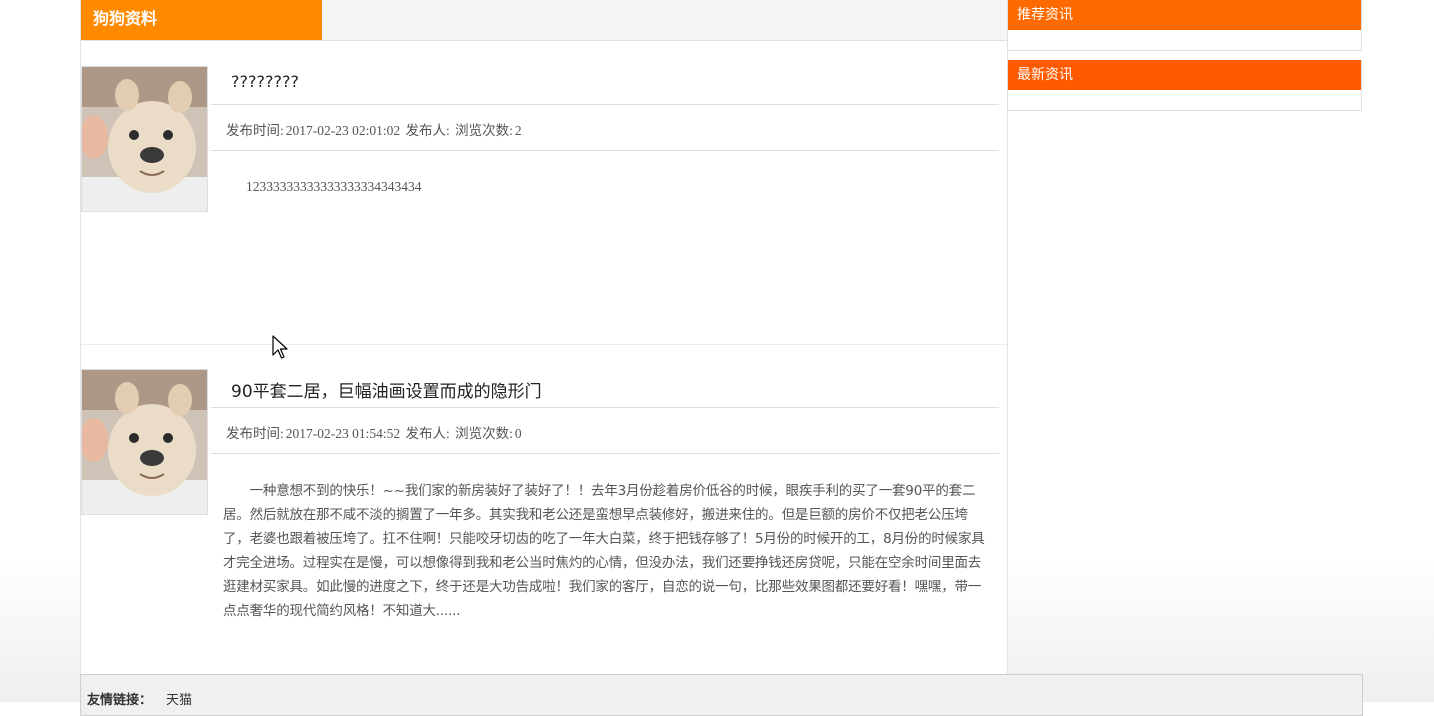 This screenshot has width=1434, height=716. Describe the element at coordinates (544, 20) in the screenshot. I see `section-header: 狗狗资料` at that location.